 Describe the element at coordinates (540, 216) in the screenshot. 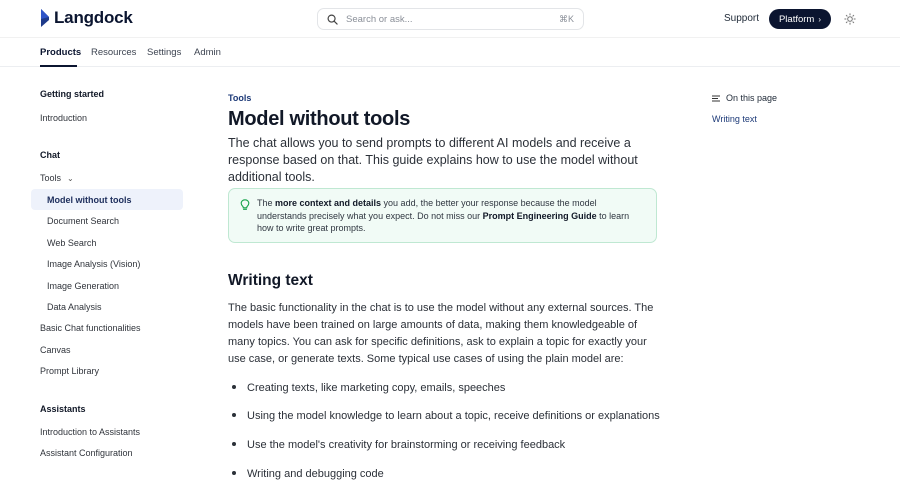

I see `prompt-engineering-link: Prompt Engineering Guide` at that location.